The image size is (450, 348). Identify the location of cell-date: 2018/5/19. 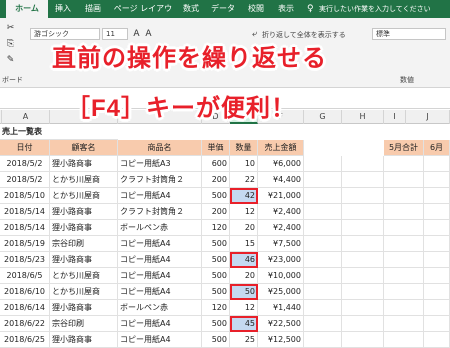
(25, 244).